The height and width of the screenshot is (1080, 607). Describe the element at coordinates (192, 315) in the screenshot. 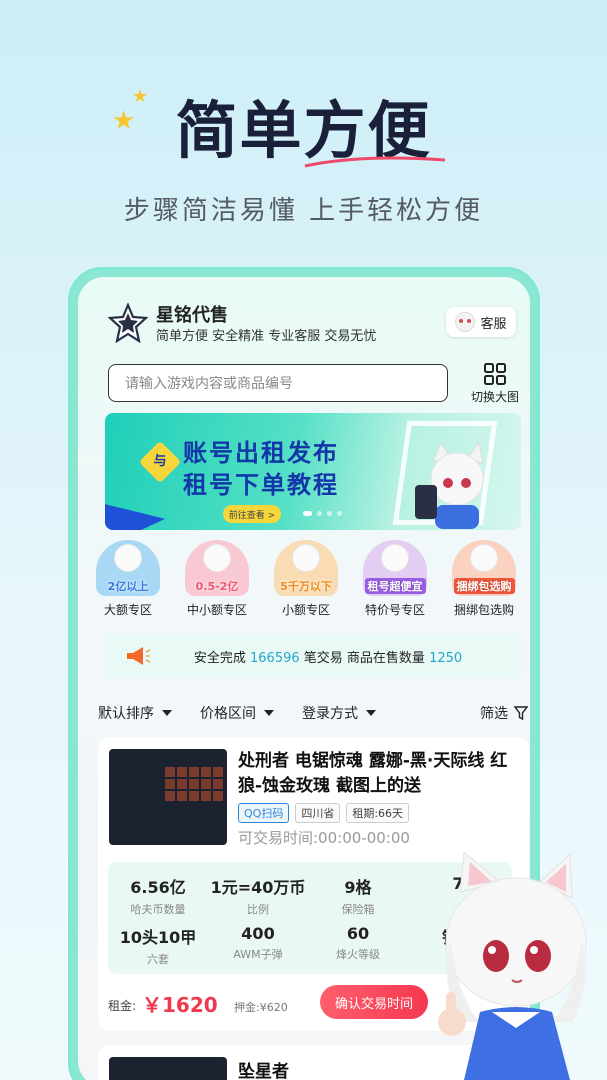

I see `app-name: 星铭代售` at that location.